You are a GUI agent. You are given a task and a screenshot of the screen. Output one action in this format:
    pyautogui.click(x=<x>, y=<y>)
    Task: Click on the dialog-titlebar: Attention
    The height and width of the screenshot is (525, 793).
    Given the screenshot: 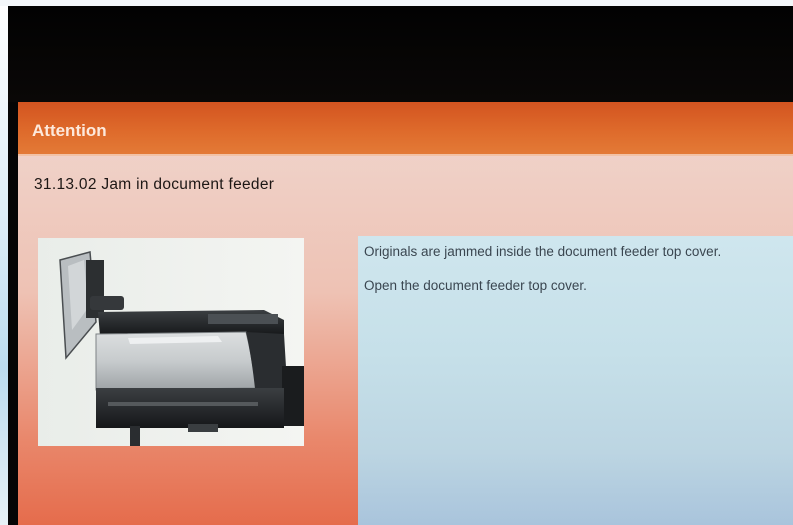 What is the action you would take?
    pyautogui.click(x=405, y=129)
    